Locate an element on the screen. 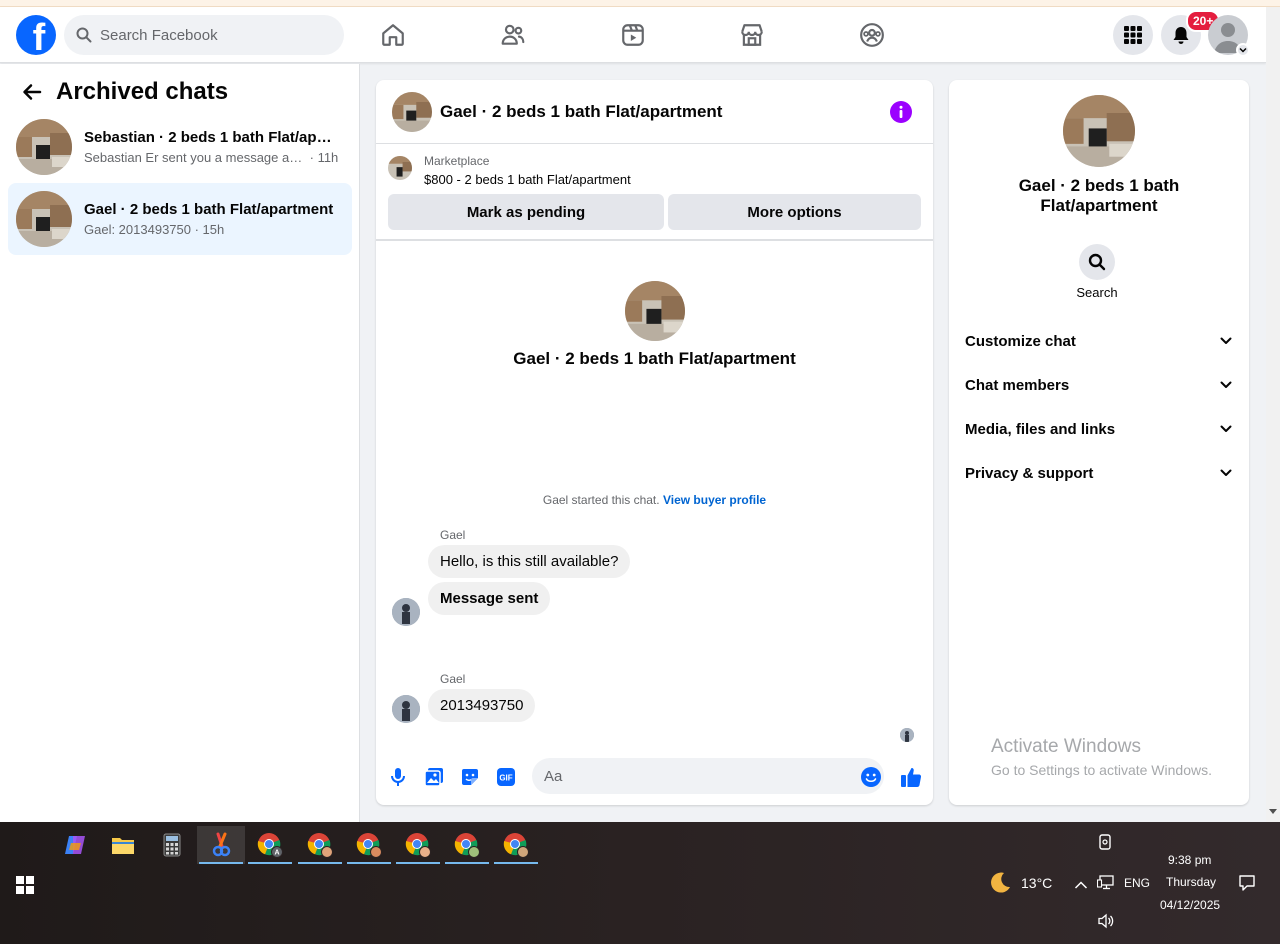  calculator-icon is located at coordinates (172, 845).